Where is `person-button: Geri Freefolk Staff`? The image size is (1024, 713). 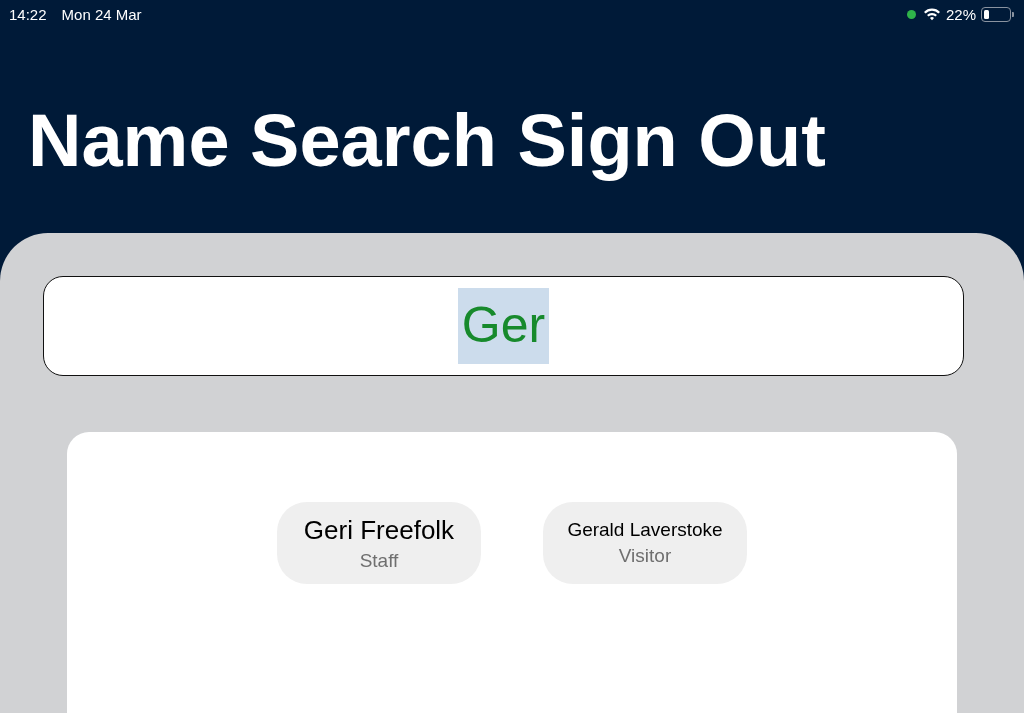
person-button: Geri Freefolk Staff is located at coordinates (379, 543).